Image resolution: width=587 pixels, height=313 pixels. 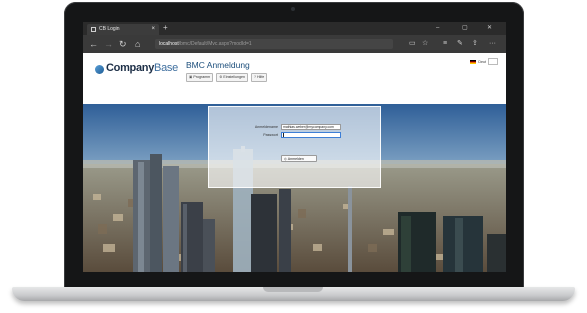 I want to click on close-window-icon: ✕, so click(x=489, y=28).